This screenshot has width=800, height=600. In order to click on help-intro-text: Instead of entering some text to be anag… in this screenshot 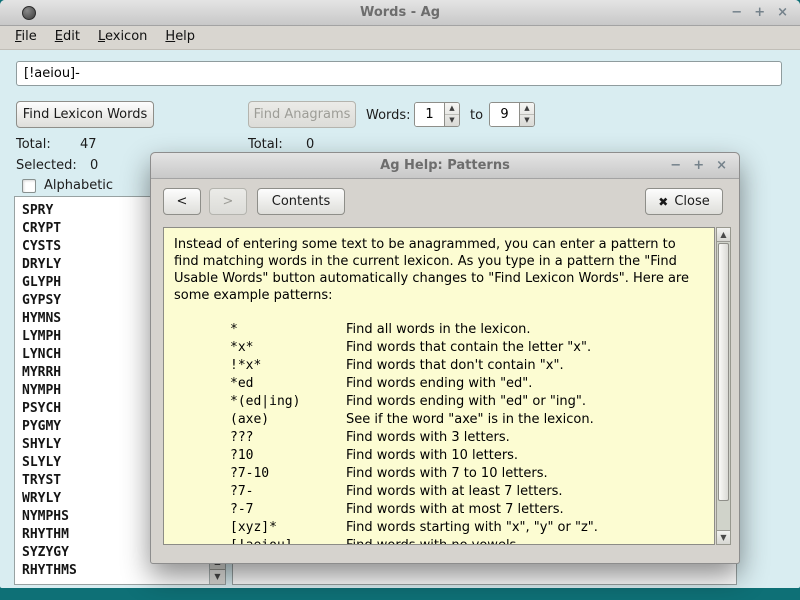, I will do `click(431, 270)`.